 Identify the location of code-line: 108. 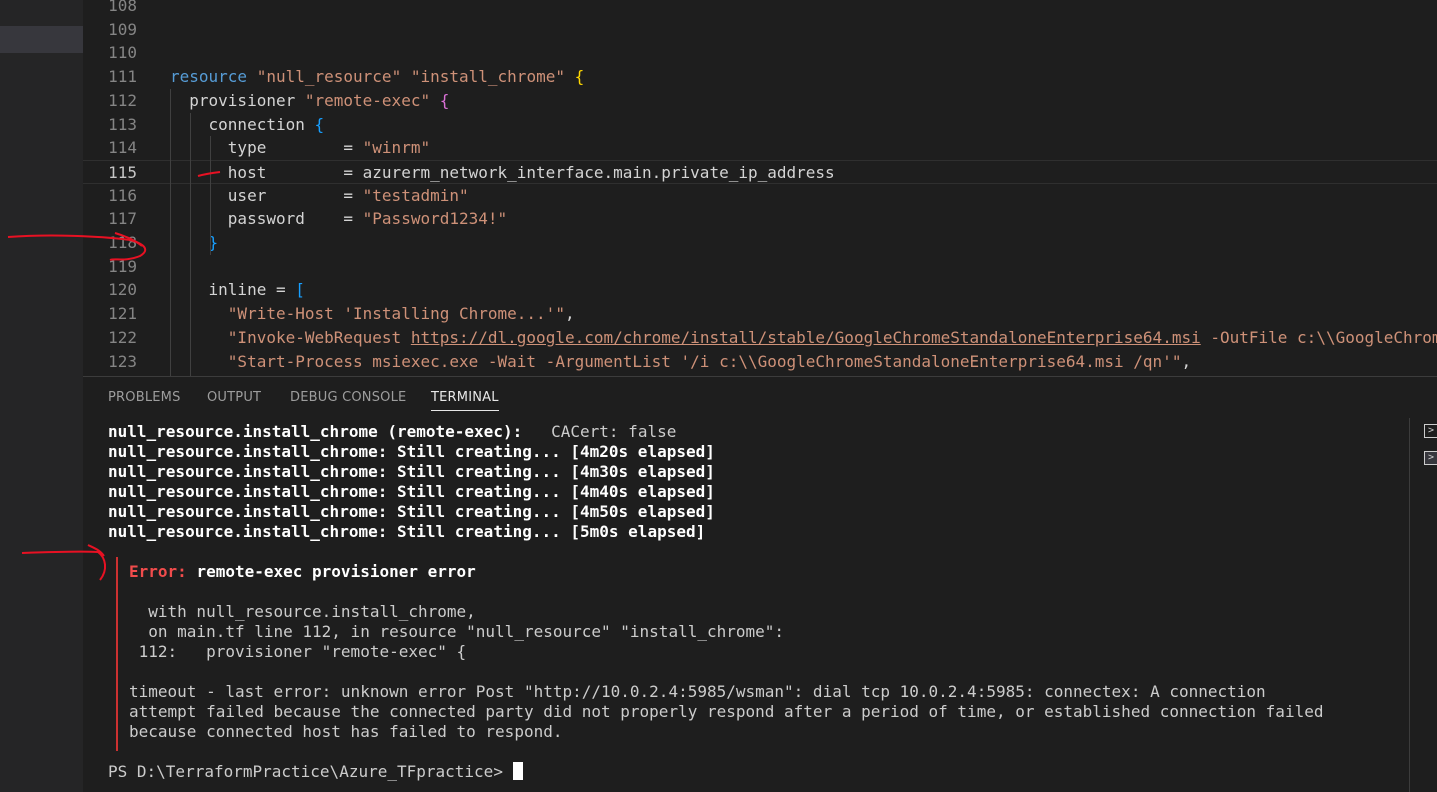
(760, 9).